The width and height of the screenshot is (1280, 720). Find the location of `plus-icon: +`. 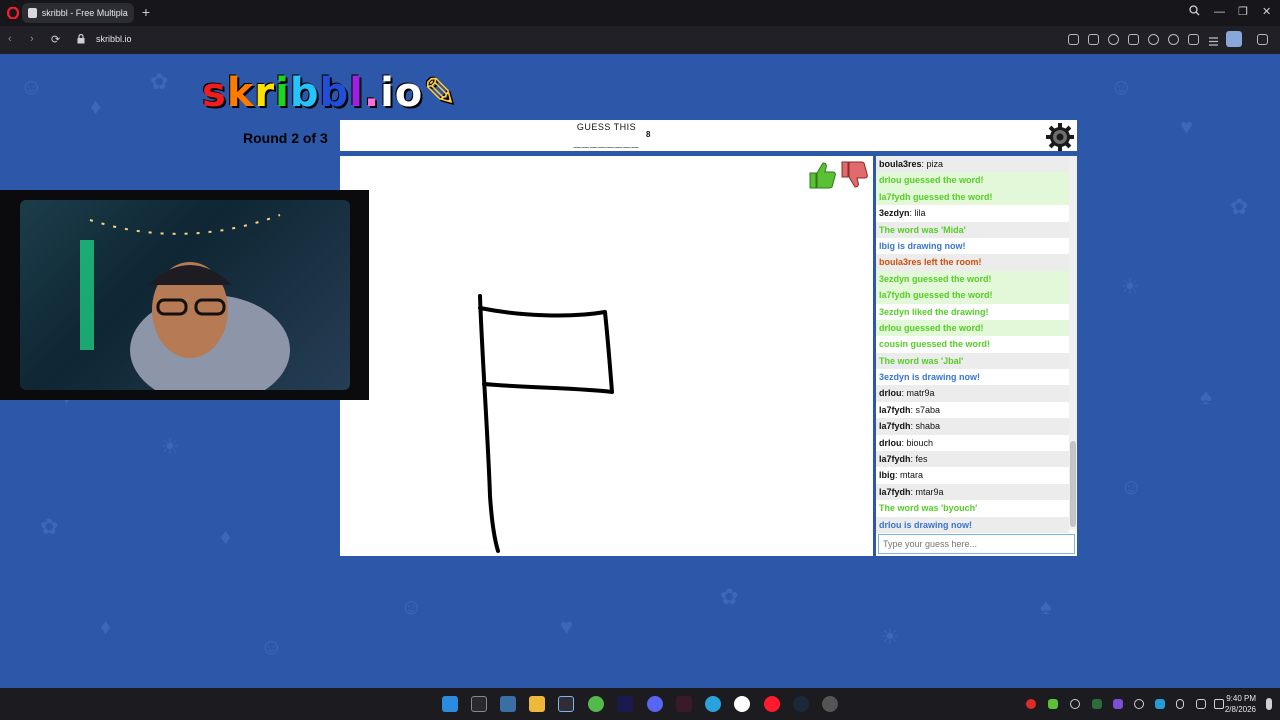

plus-icon: + is located at coordinates (146, 12).